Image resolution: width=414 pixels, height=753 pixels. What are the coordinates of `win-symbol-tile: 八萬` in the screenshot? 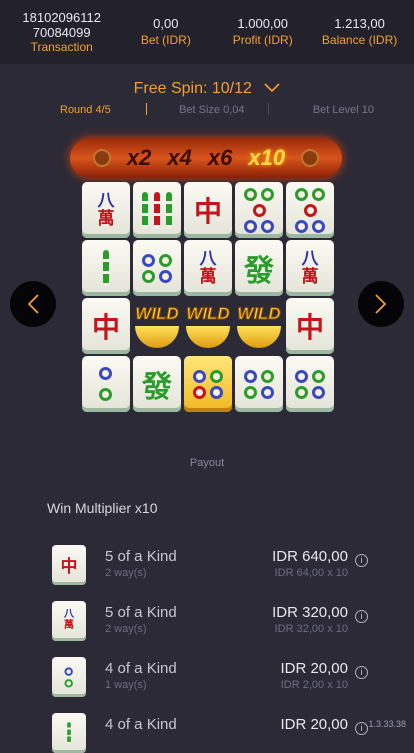 It's located at (69, 621).